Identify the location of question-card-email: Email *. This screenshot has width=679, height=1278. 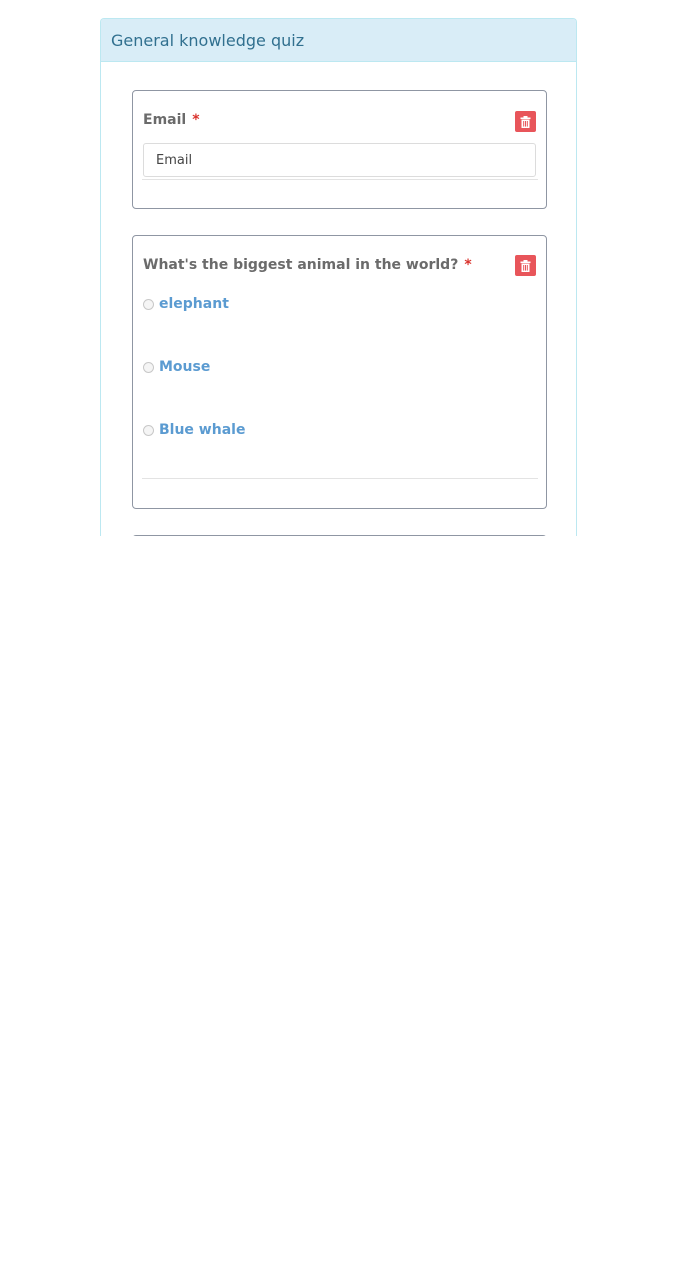
(339, 149).